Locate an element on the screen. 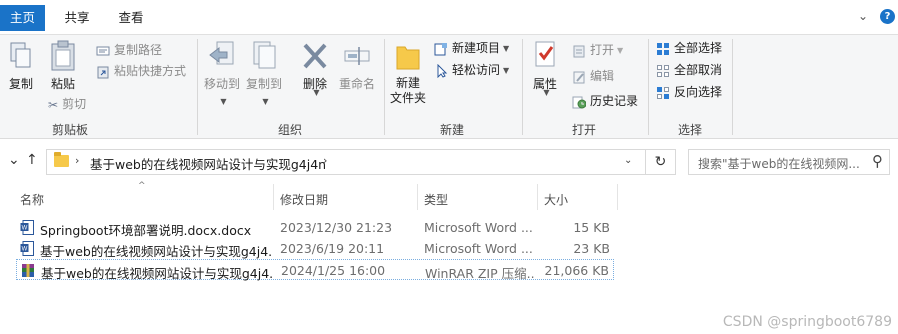  copy-path-button: 复制路径 is located at coordinates (129, 50).